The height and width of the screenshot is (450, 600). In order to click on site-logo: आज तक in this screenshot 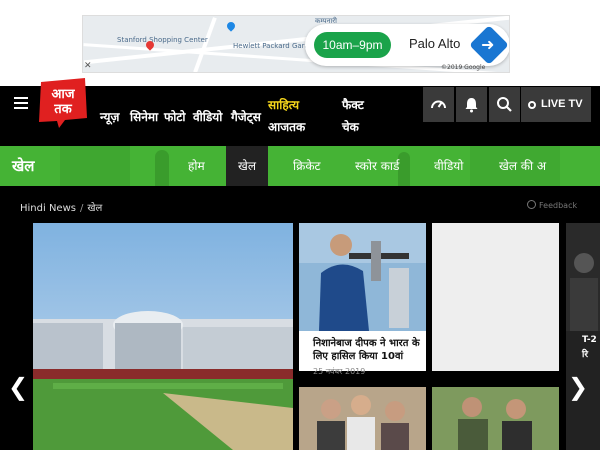, I will do `click(63, 104)`.